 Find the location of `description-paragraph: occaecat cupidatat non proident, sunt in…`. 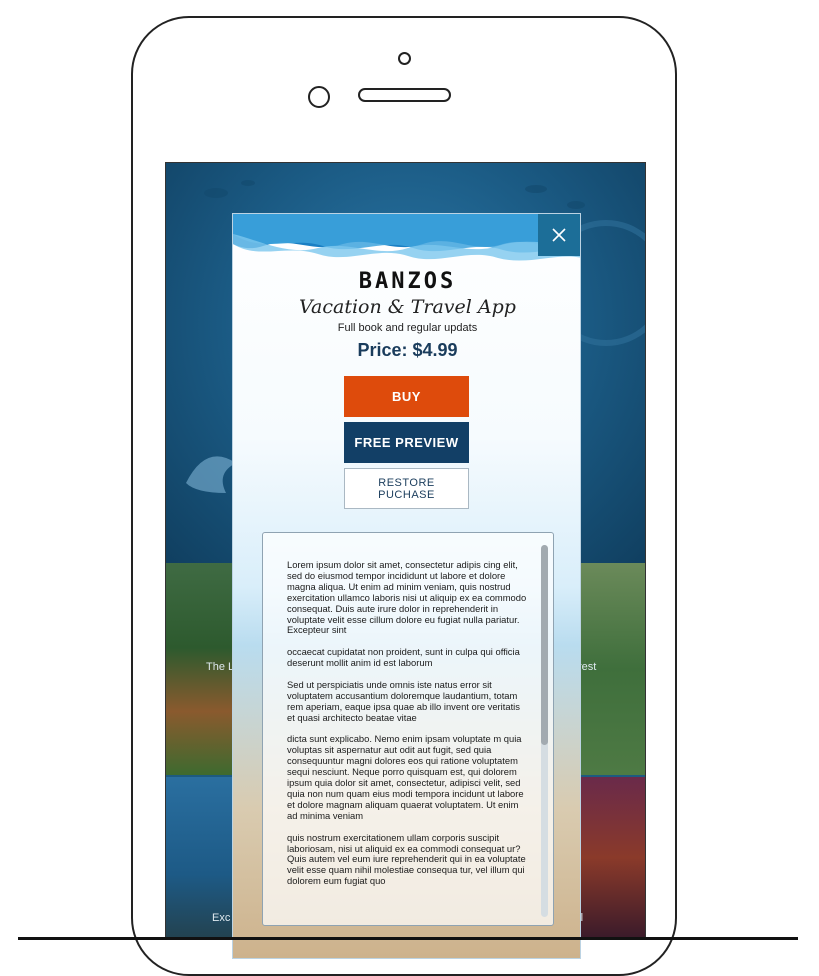

description-paragraph: occaecat cupidatat non proident, sunt in… is located at coordinates (403, 657).